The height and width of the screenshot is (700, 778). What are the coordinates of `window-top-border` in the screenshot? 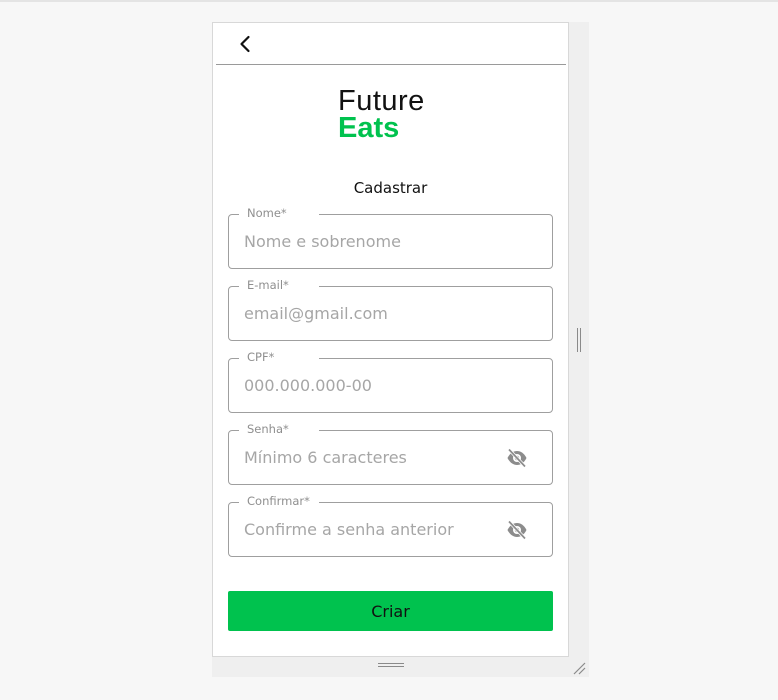 It's located at (389, 1).